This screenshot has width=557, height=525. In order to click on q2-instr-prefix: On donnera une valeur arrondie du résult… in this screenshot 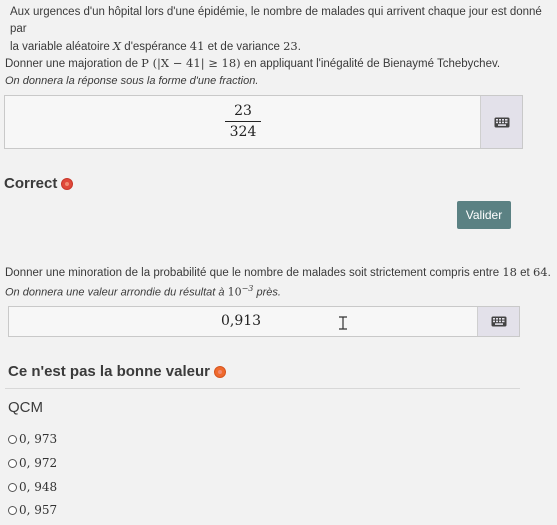, I will do `click(116, 292)`.